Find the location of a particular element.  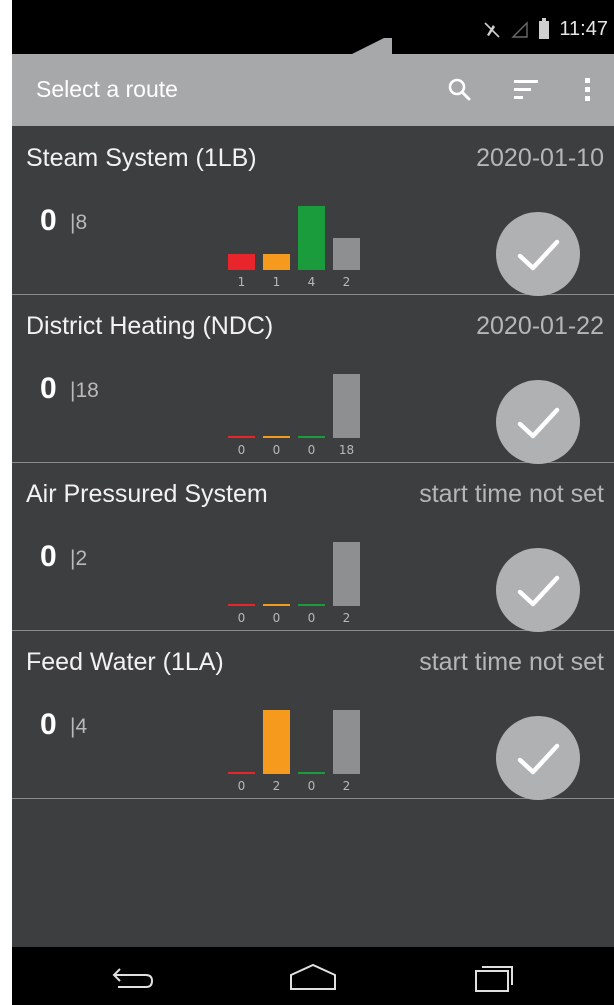

total-count: |2 is located at coordinates (79, 558).